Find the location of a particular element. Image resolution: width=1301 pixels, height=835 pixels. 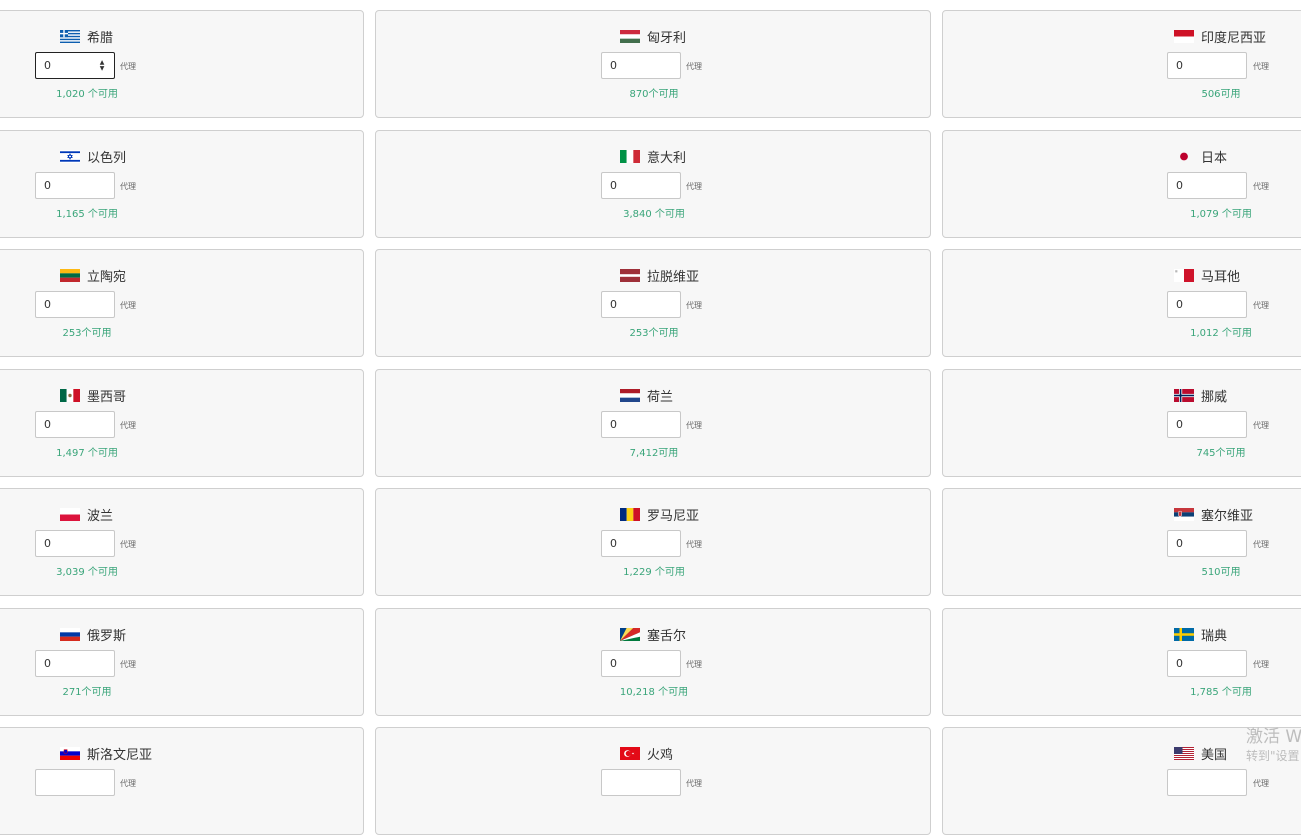

flag-sweden-icon is located at coordinates (1184, 634).